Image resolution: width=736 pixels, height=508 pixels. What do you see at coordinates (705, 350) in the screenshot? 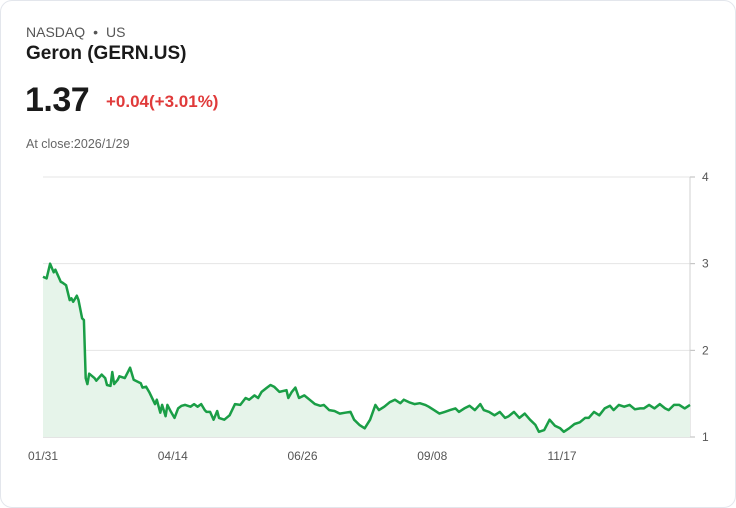
I see `y-tick-label: 2` at bounding box center [705, 350].